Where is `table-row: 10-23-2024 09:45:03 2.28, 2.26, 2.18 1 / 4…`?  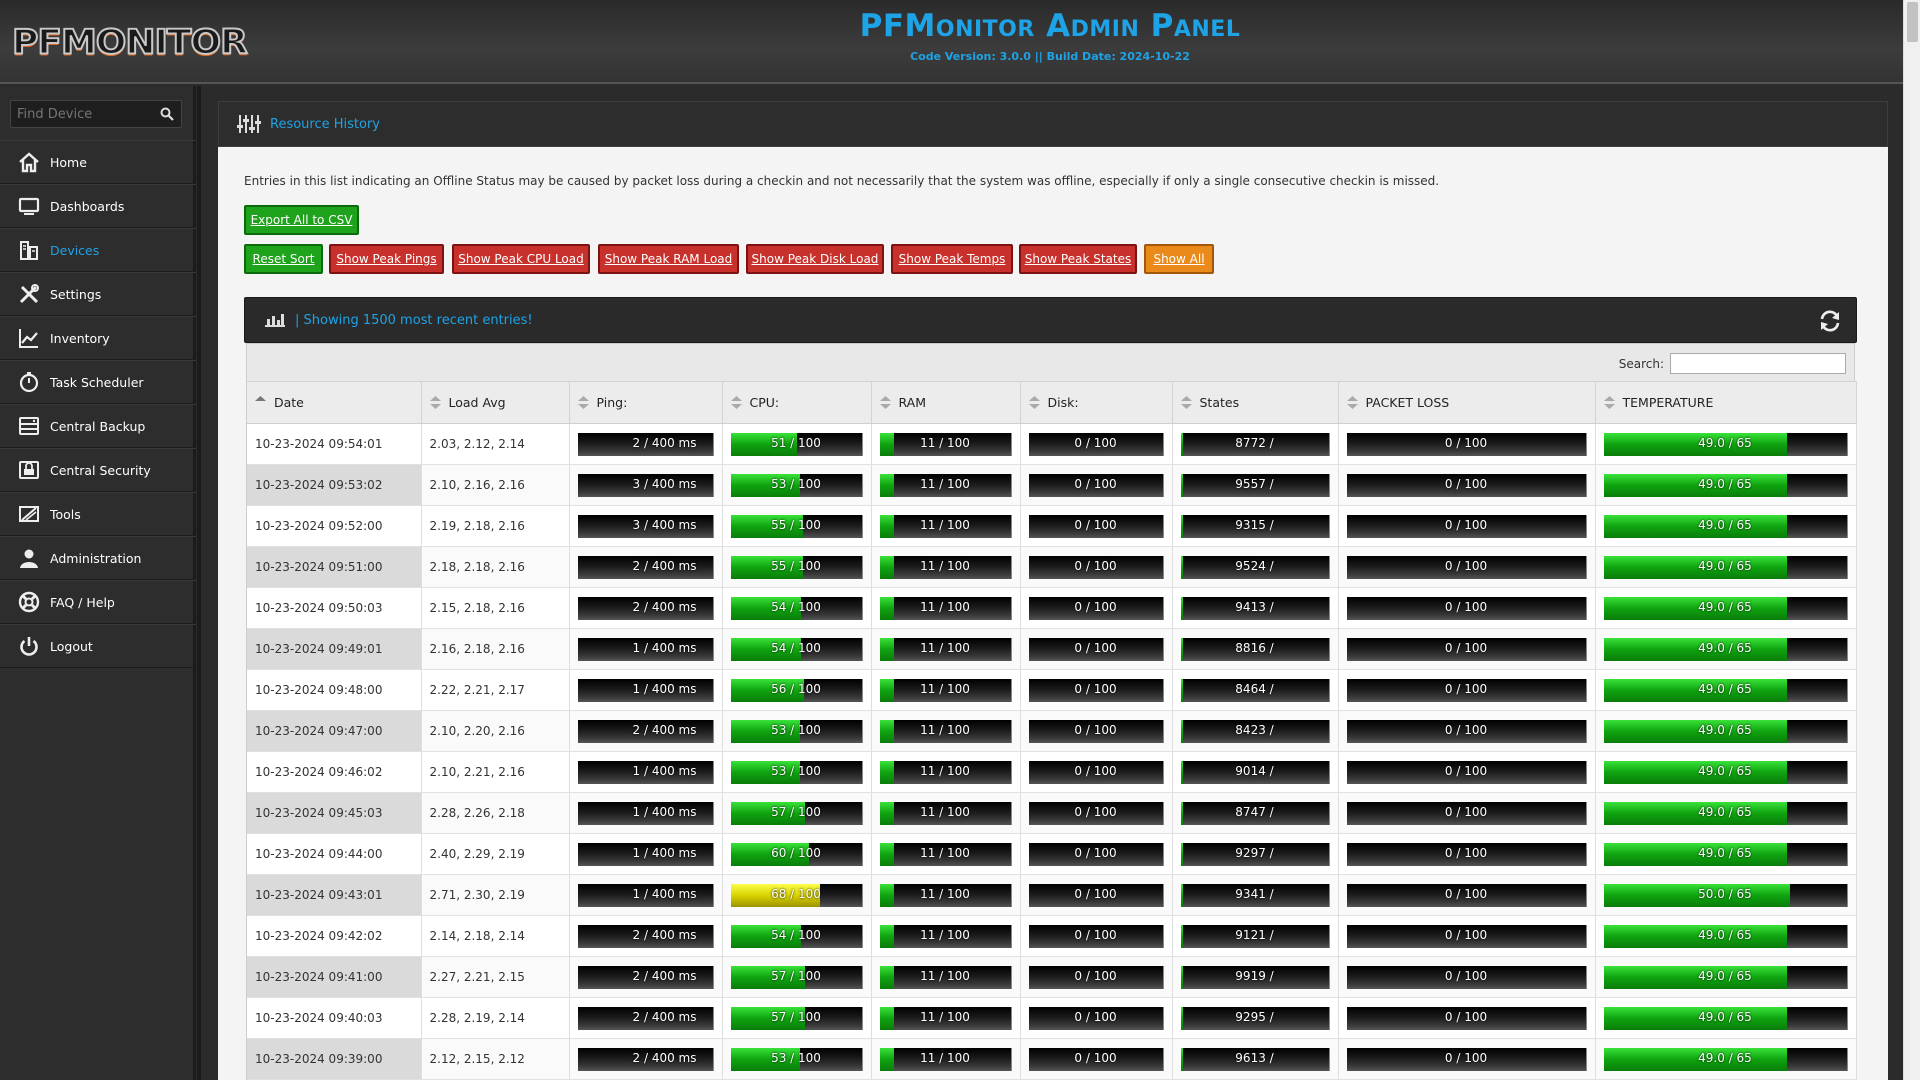
table-row: 10-23-2024 09:45:03 2.28, 2.26, 2.18 1 / 4… is located at coordinates (1052, 813).